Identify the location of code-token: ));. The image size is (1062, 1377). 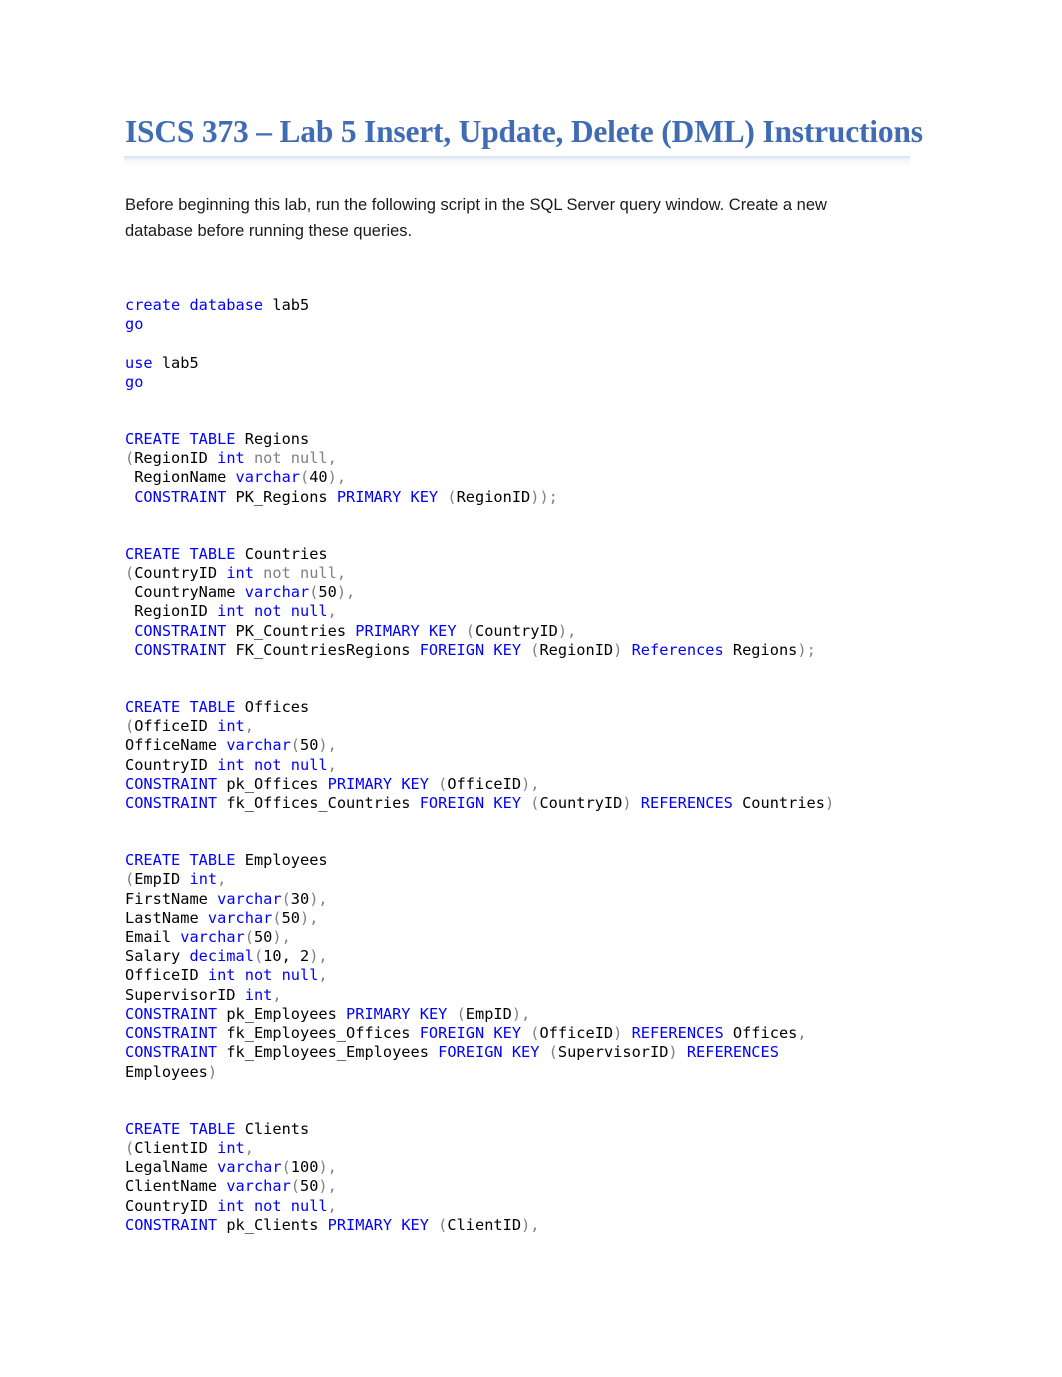
(544, 496).